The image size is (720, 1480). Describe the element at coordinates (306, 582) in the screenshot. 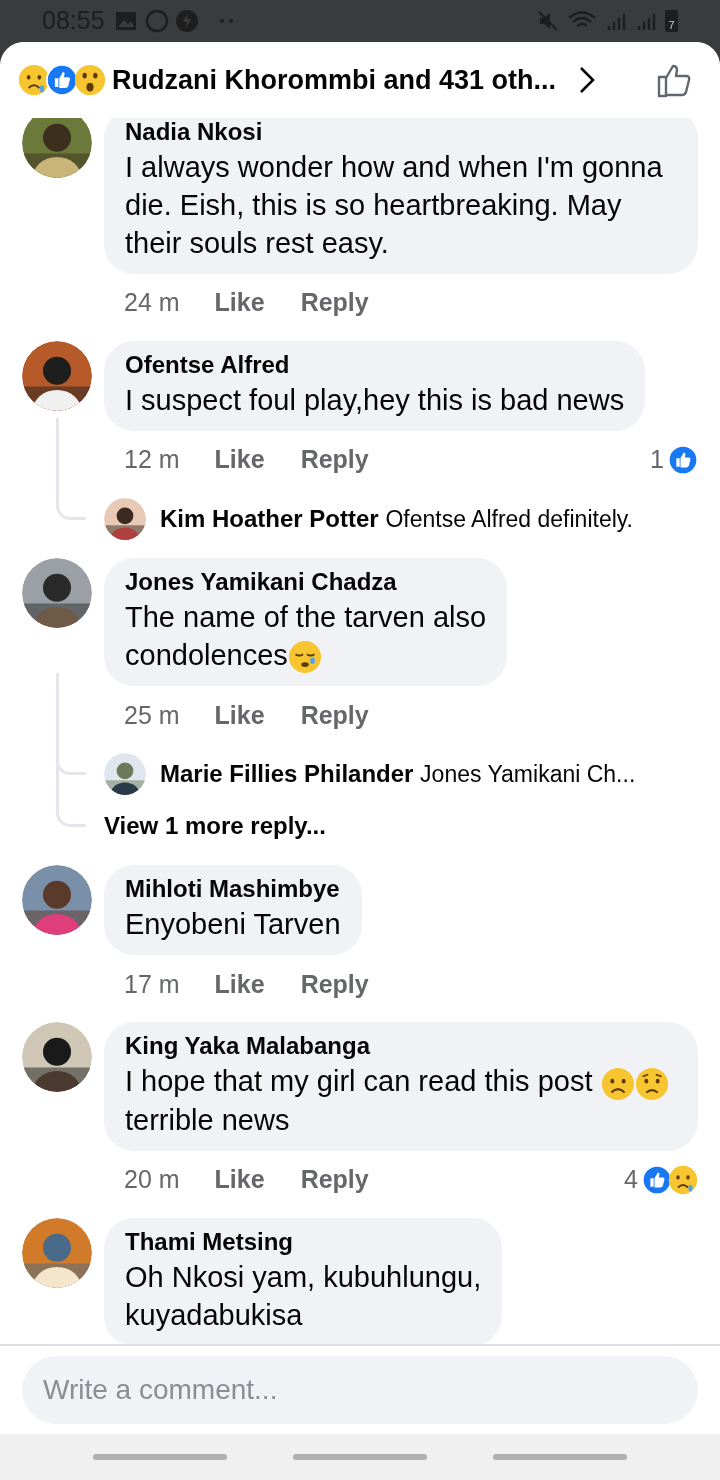

I see `commenter-name: Jones Yamikani Chadza` at that location.